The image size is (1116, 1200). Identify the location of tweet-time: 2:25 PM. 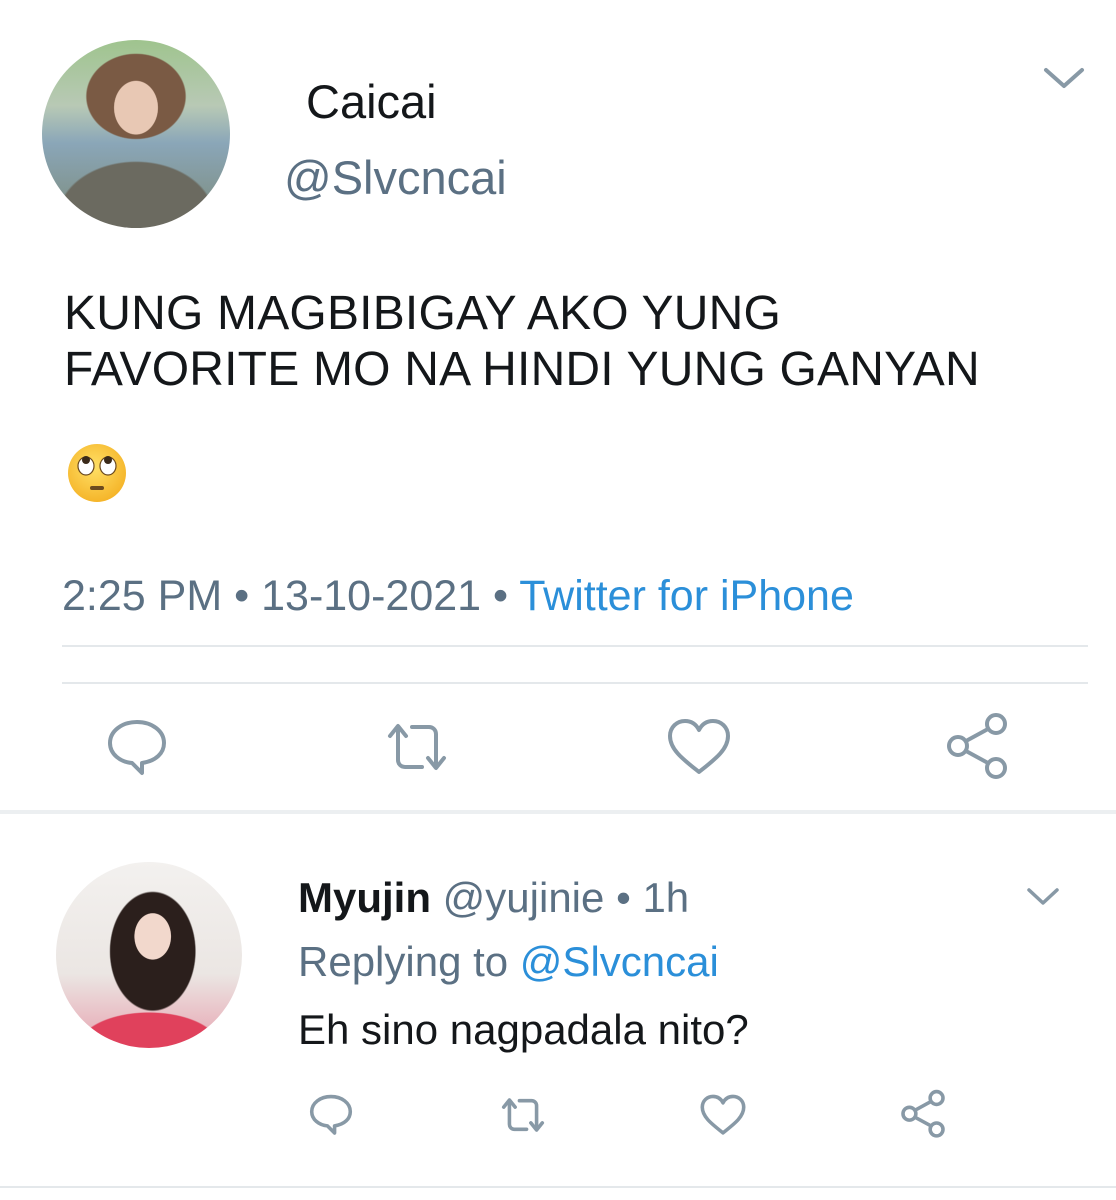
(142, 596).